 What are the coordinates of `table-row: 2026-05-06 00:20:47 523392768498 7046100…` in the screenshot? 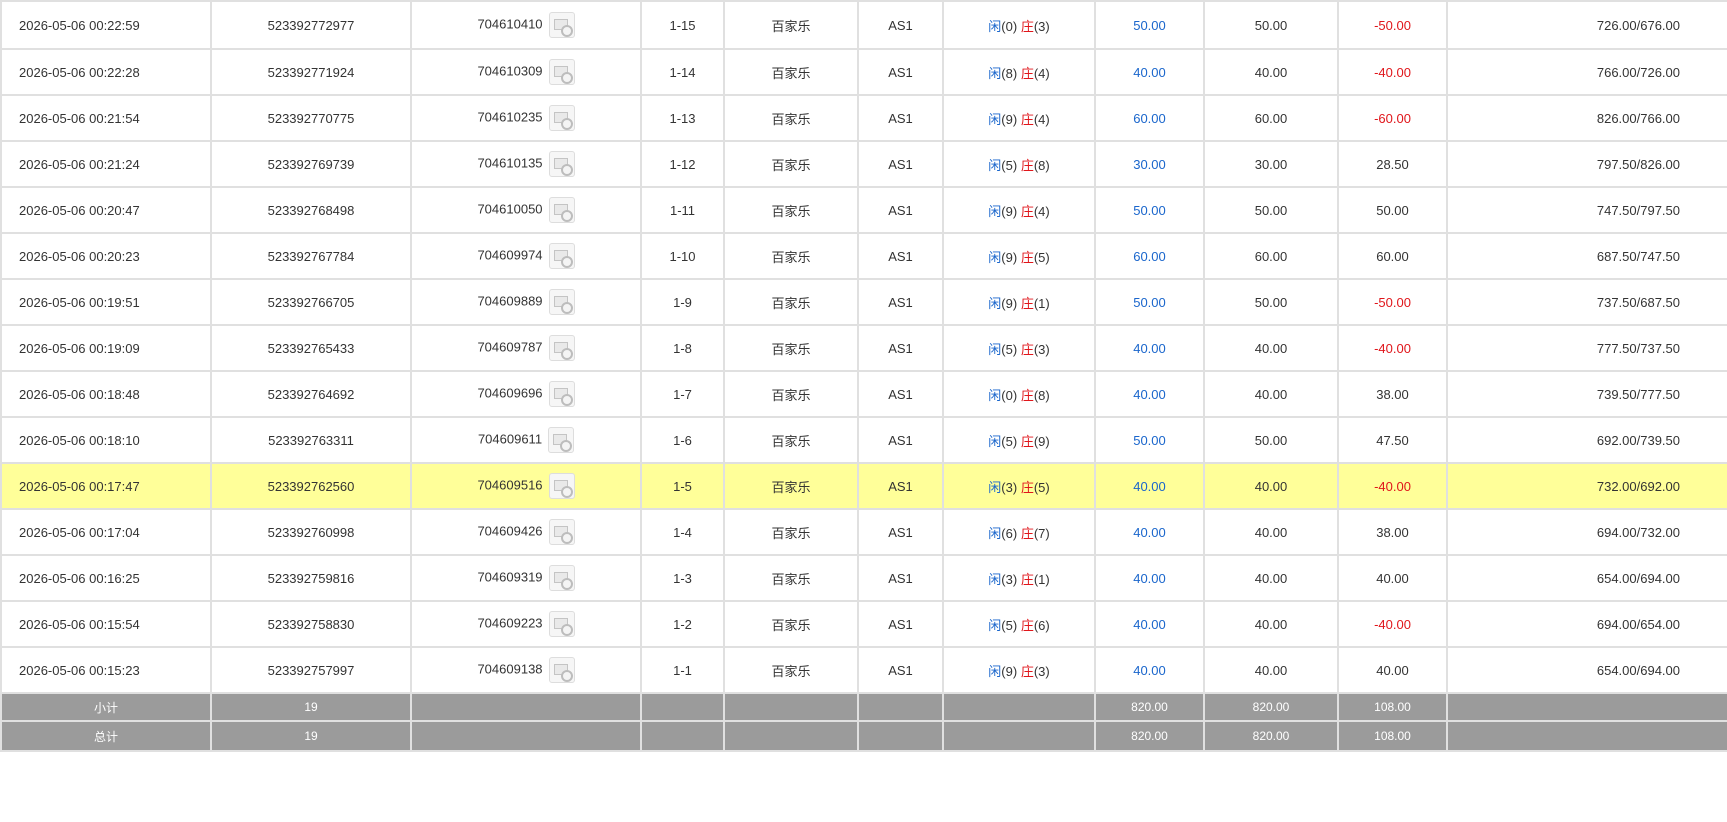 It's located at (863, 210).